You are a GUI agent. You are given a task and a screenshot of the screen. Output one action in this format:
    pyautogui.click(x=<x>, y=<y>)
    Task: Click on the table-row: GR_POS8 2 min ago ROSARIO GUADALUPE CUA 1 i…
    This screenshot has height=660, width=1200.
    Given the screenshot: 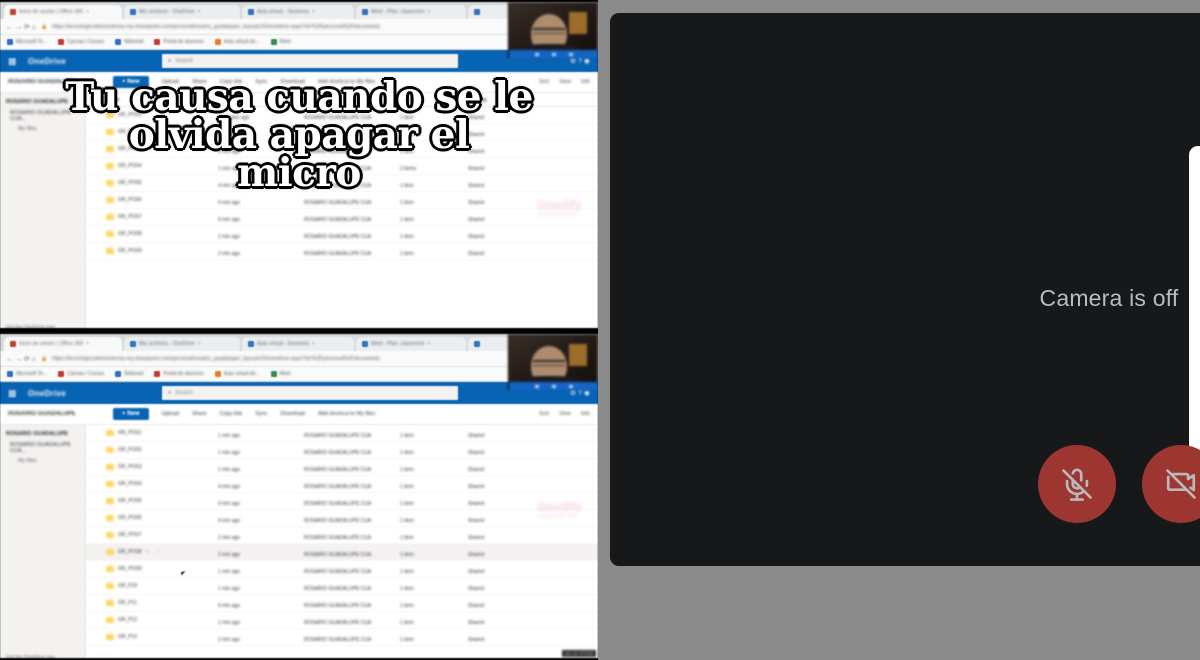 What is the action you would take?
    pyautogui.click(x=342, y=234)
    